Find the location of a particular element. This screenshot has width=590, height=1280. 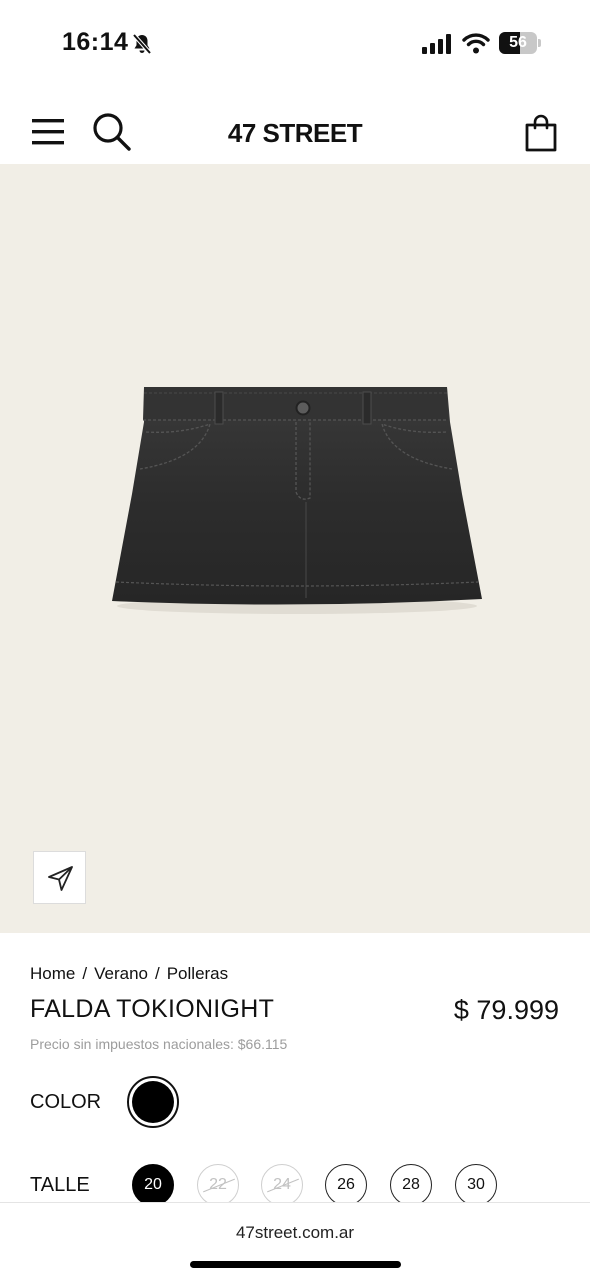

browser-url-bar: 47street.com.ar is located at coordinates (295, 1241).